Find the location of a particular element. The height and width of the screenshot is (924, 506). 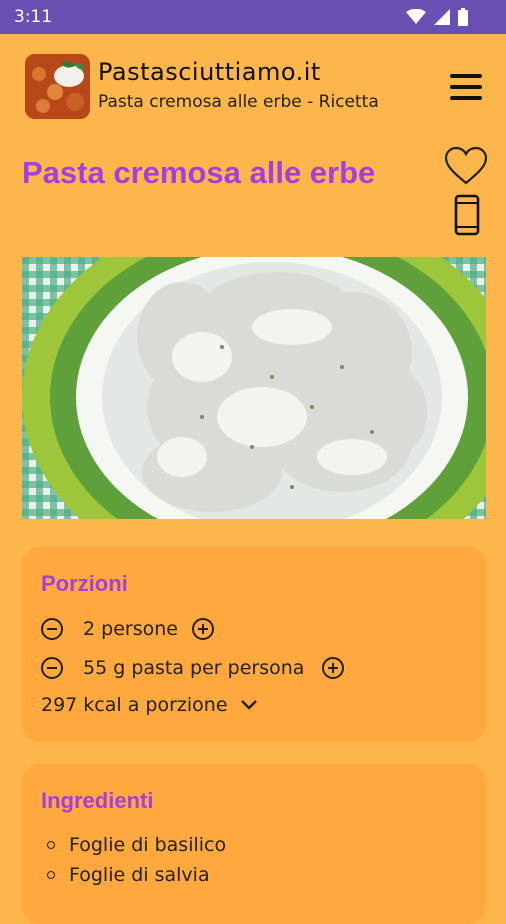

portions-title: Porzioni is located at coordinates (84, 583).